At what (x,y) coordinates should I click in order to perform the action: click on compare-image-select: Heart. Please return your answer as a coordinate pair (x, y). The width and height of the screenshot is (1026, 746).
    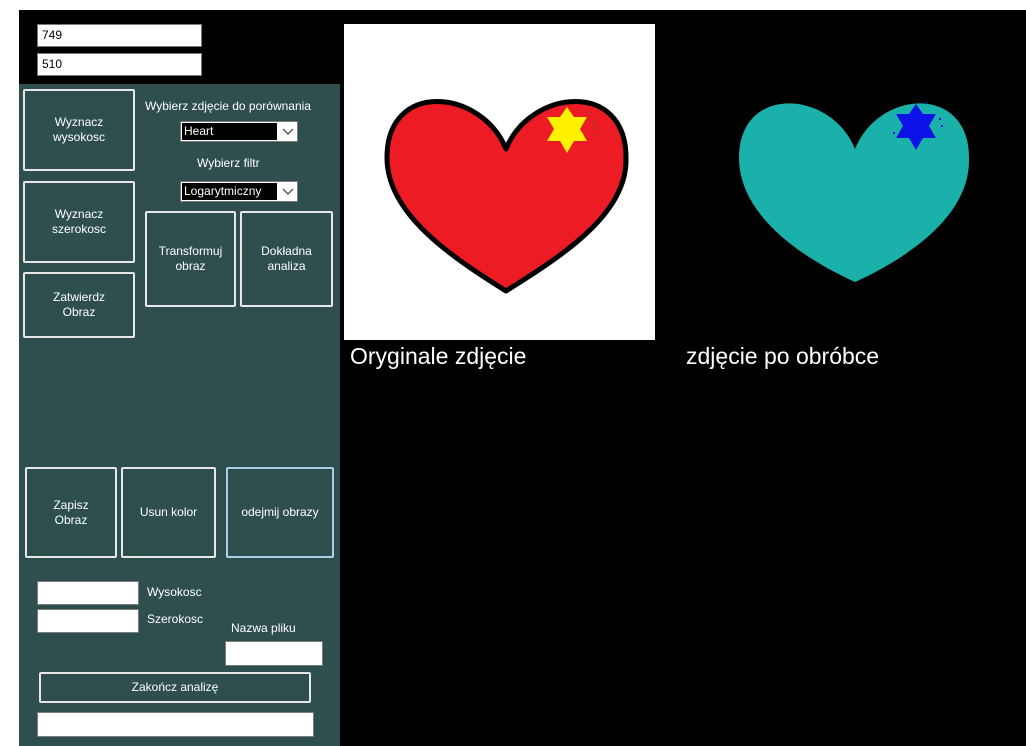
    Looking at the image, I should click on (239, 131).